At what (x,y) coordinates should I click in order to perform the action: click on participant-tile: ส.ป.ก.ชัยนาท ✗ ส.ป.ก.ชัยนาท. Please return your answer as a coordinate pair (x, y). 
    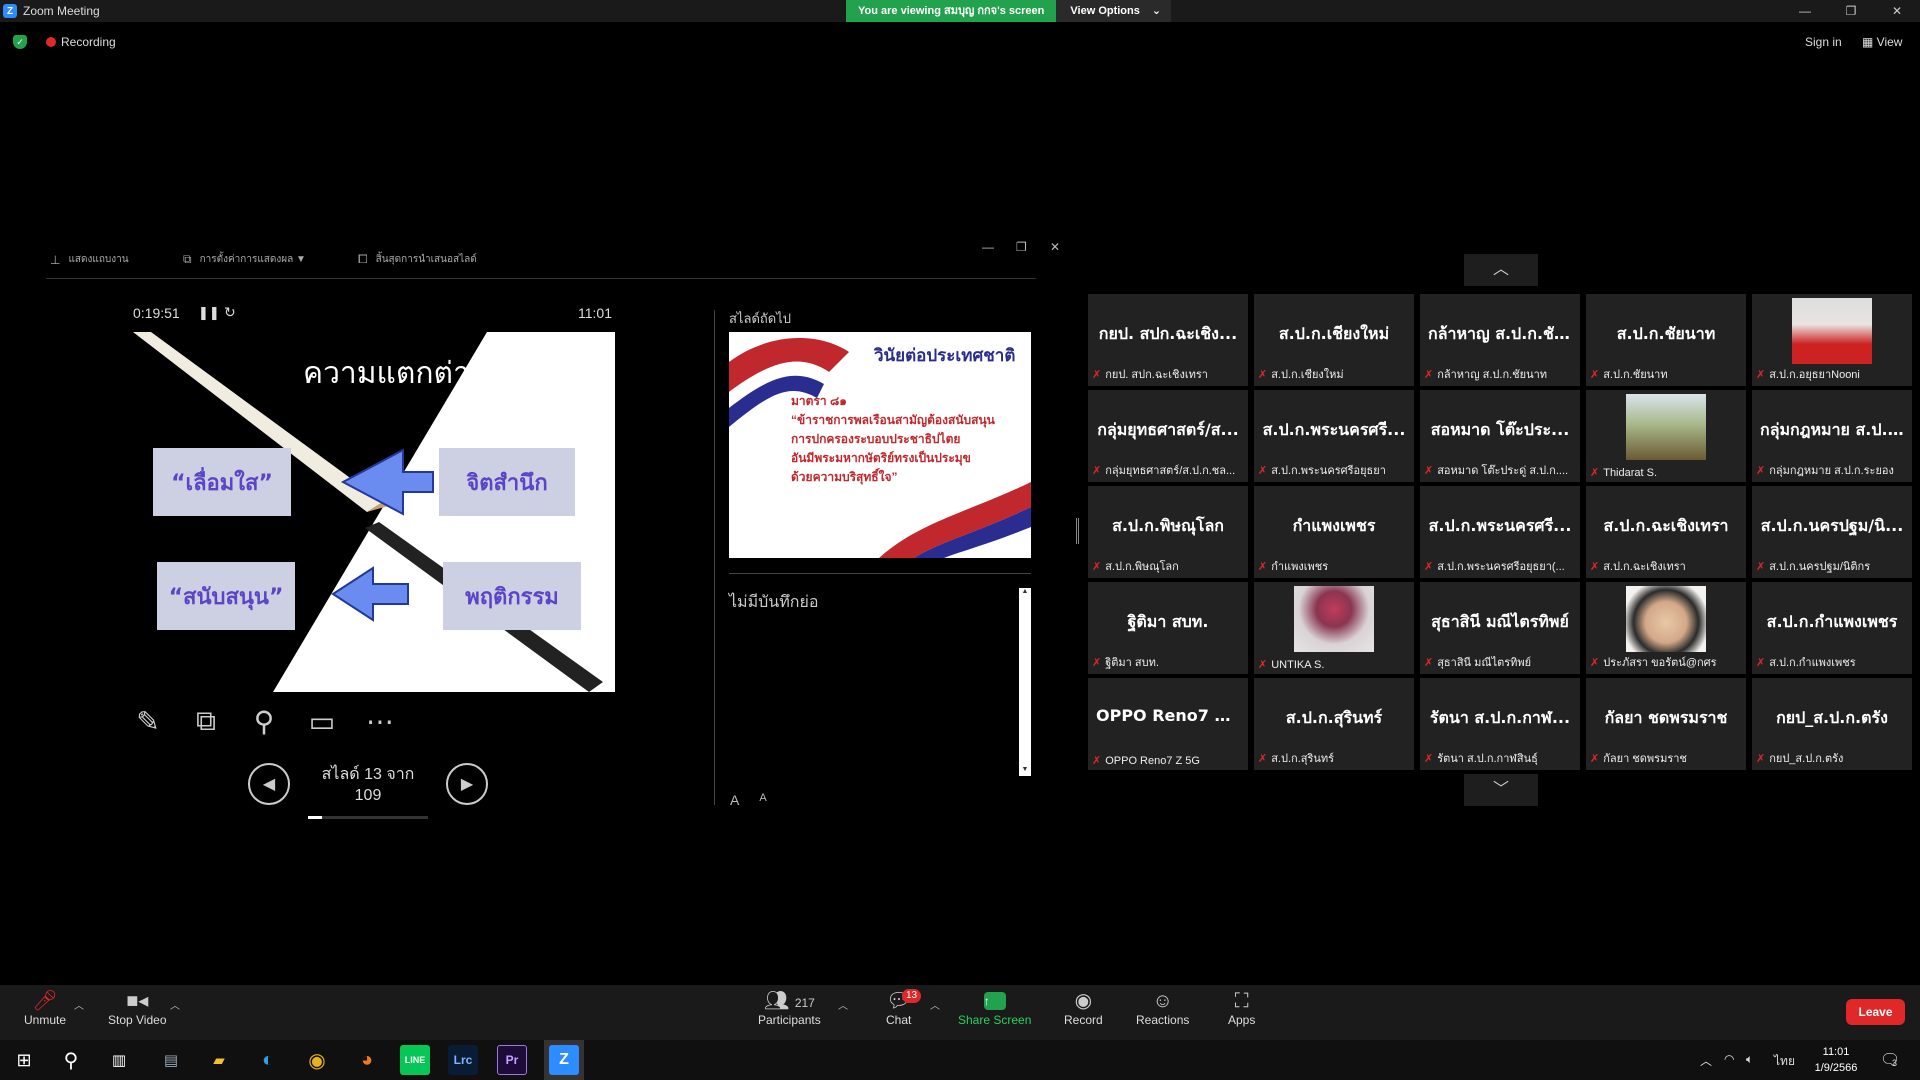
    Looking at the image, I should click on (1666, 340).